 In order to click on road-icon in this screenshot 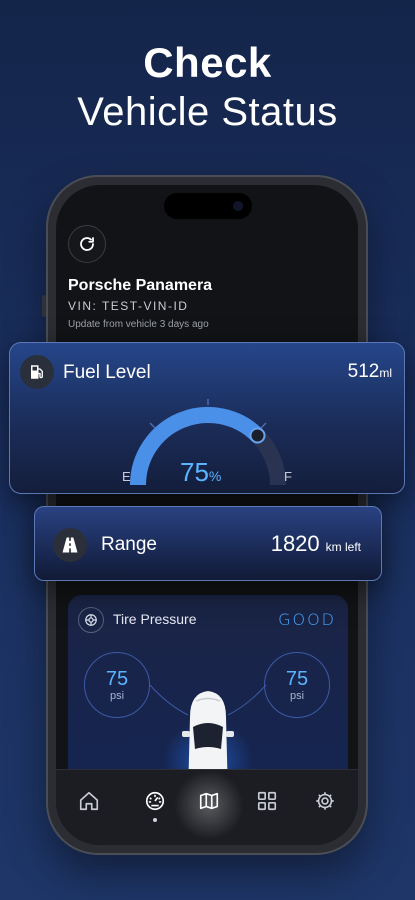, I will do `click(70, 545)`.